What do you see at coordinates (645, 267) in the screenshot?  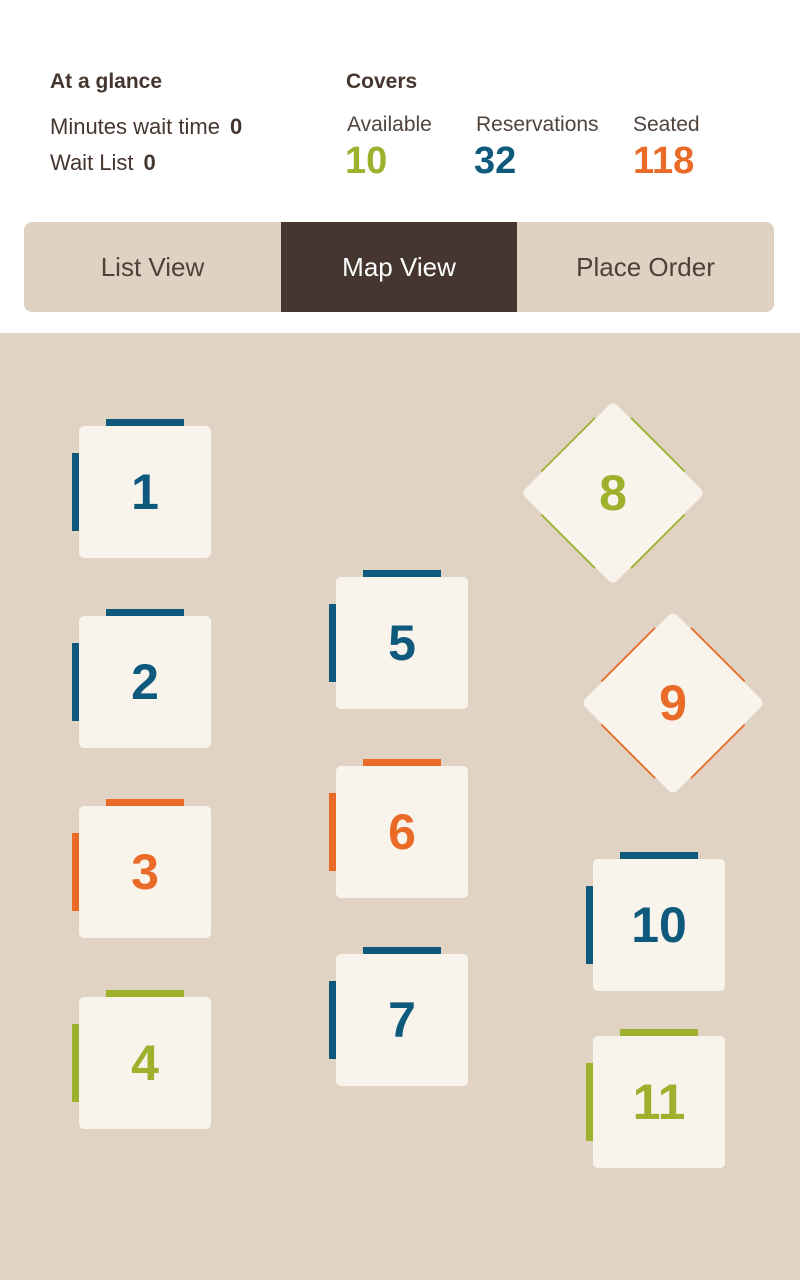 I see `tab-place-order: Place Order` at bounding box center [645, 267].